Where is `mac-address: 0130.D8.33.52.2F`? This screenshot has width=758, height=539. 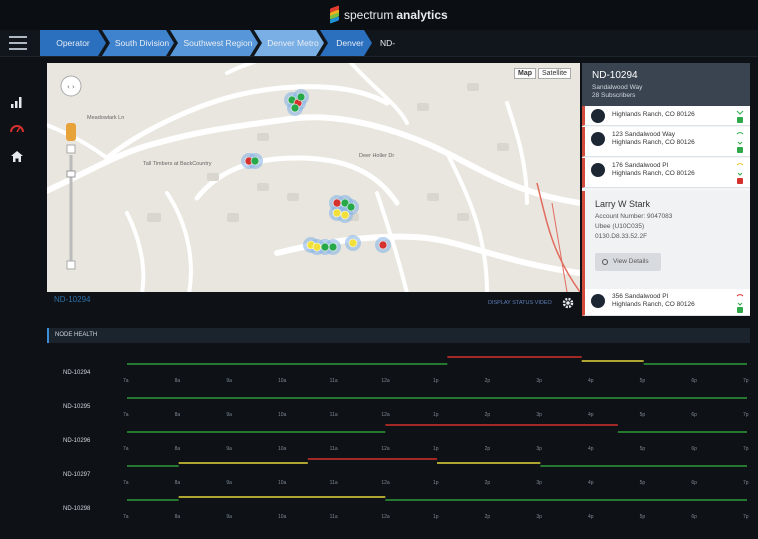 mac-address: 0130.D8.33.52.2F is located at coordinates (621, 236).